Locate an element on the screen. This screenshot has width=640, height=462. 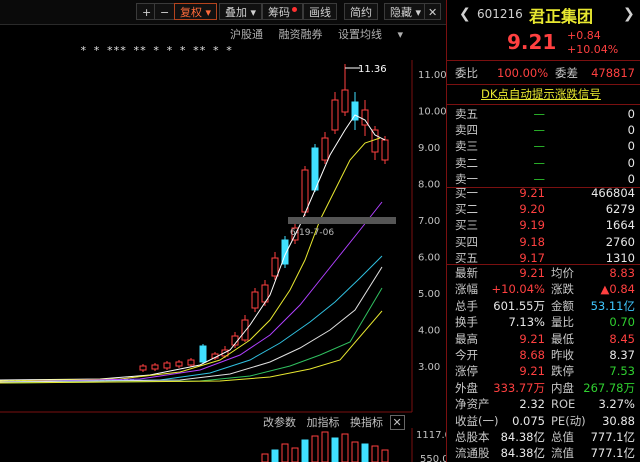
stat-value: 7.53 is located at coordinates (622, 371).